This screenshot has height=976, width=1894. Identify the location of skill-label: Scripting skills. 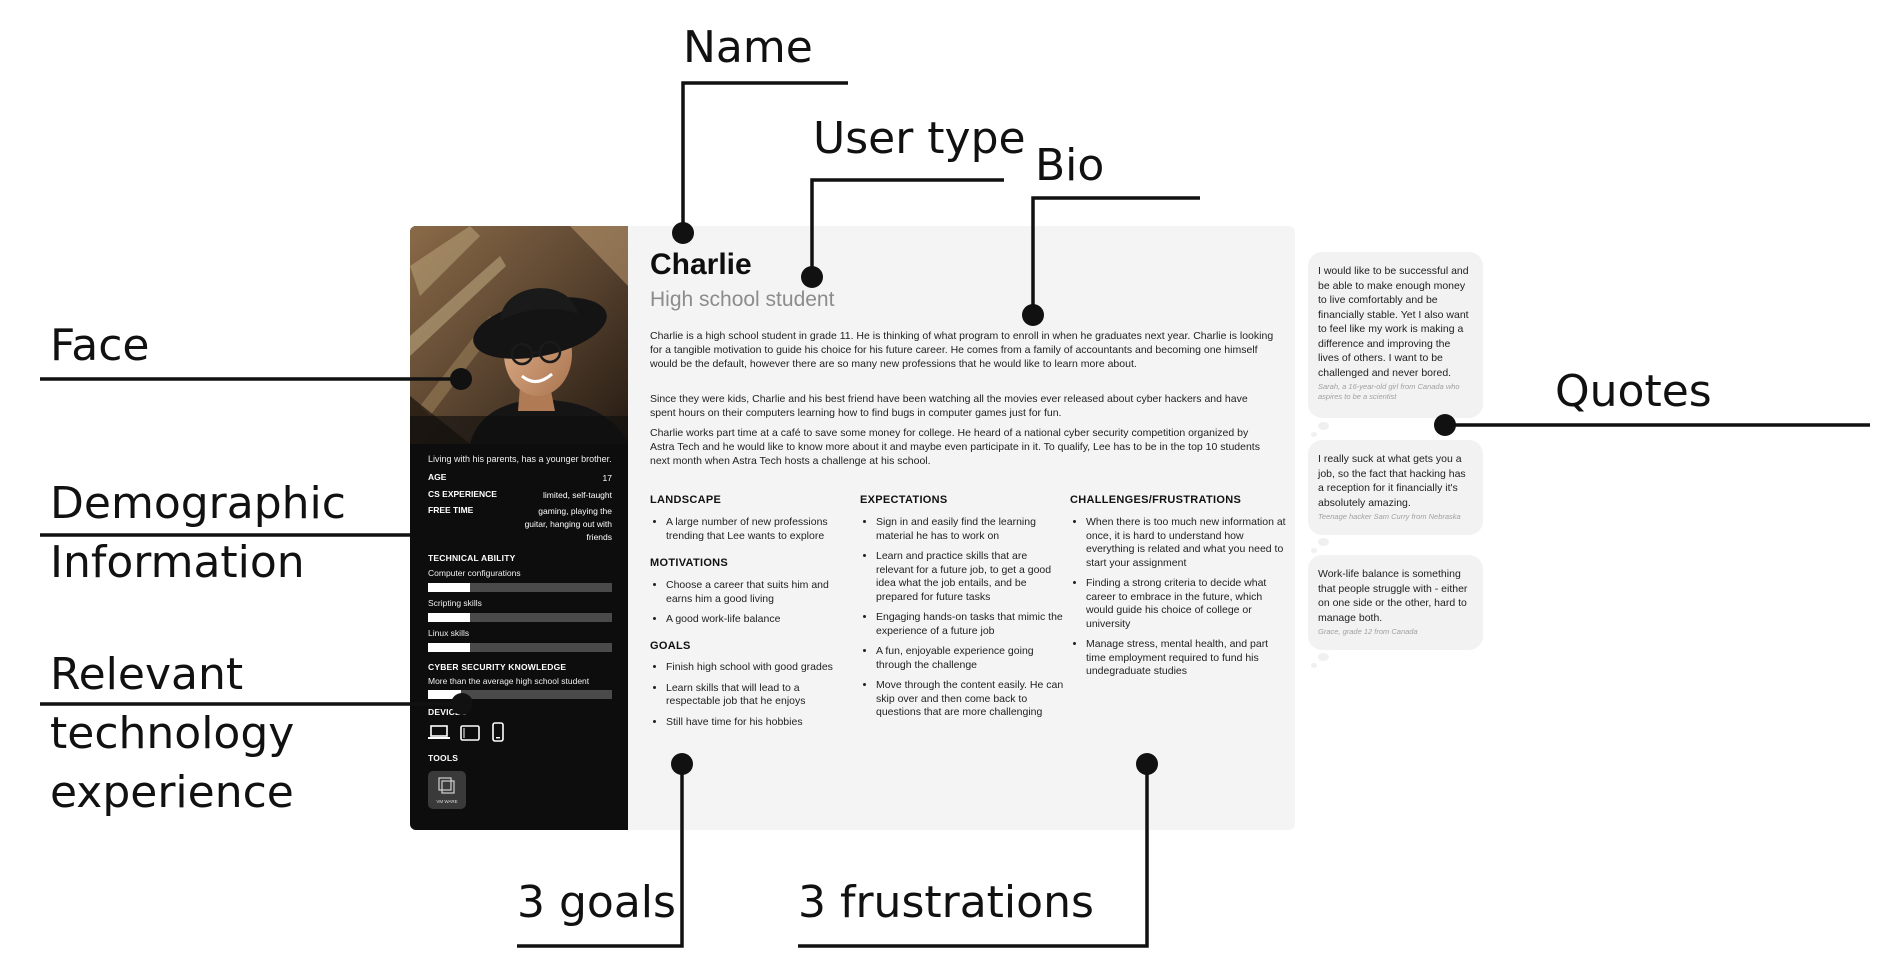
(455, 603).